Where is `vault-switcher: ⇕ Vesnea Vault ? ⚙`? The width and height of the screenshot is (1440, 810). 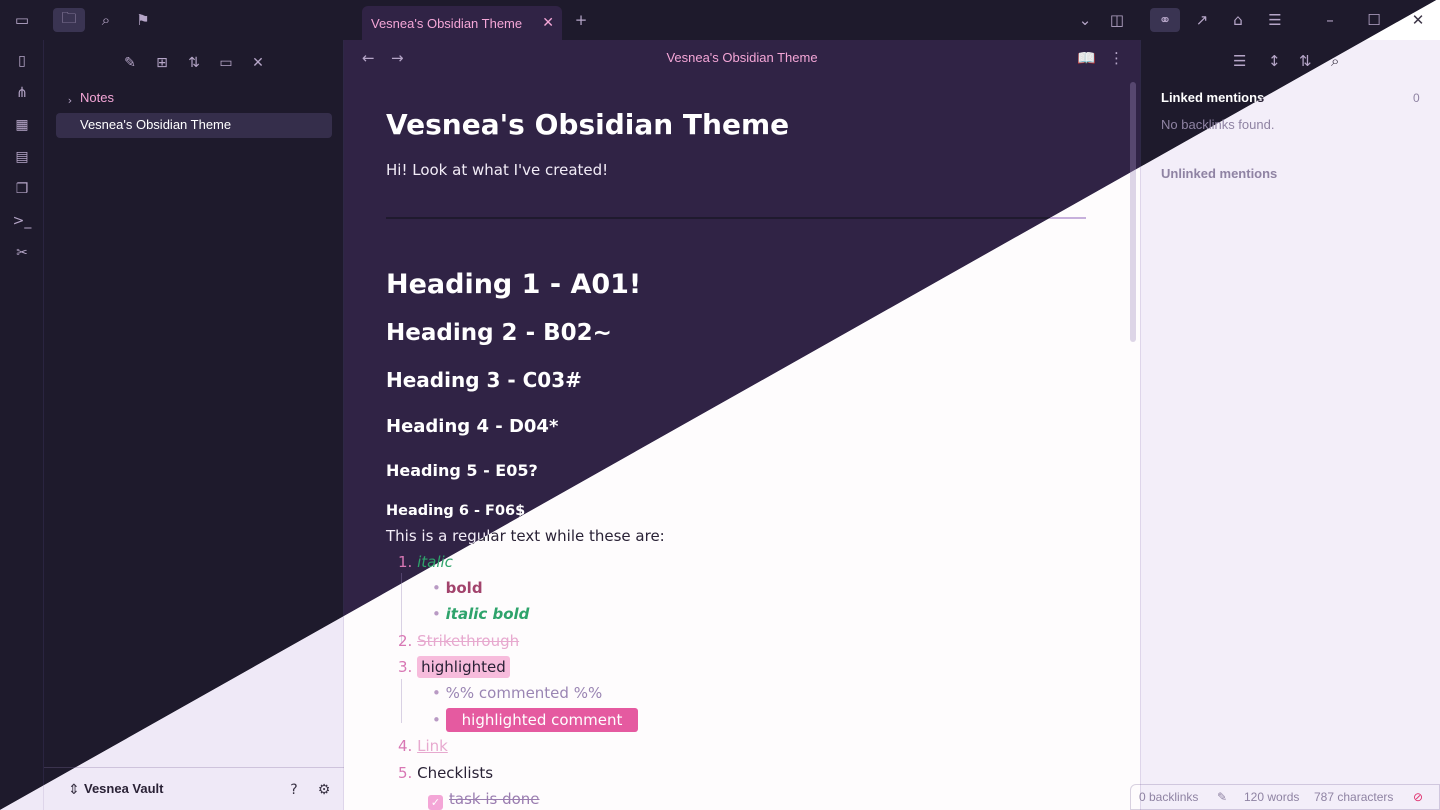
vault-switcher: ⇕ Vesnea Vault ? ⚙ is located at coordinates (194, 788).